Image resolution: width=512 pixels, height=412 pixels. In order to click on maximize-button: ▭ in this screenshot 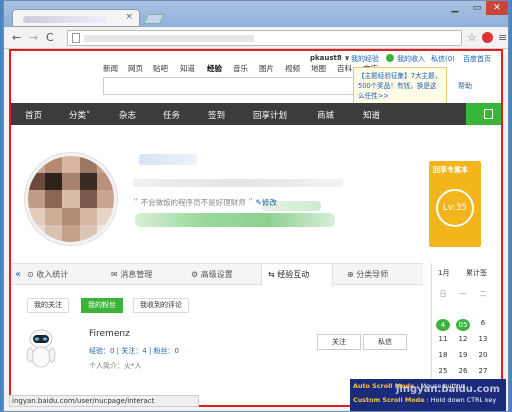, I will do `click(477, 8)`.